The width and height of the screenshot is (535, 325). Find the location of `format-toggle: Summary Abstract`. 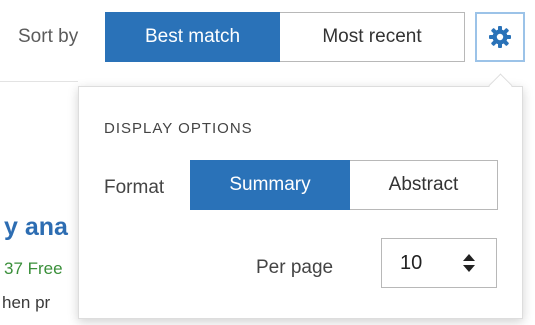

format-toggle: Summary Abstract is located at coordinates (344, 185).